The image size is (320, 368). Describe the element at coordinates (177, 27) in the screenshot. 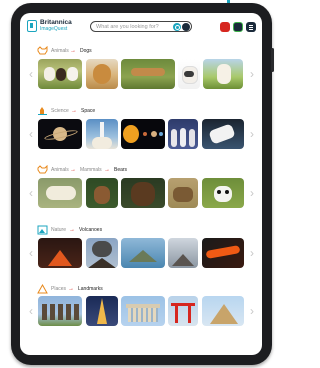

I see `search-icon` at that location.